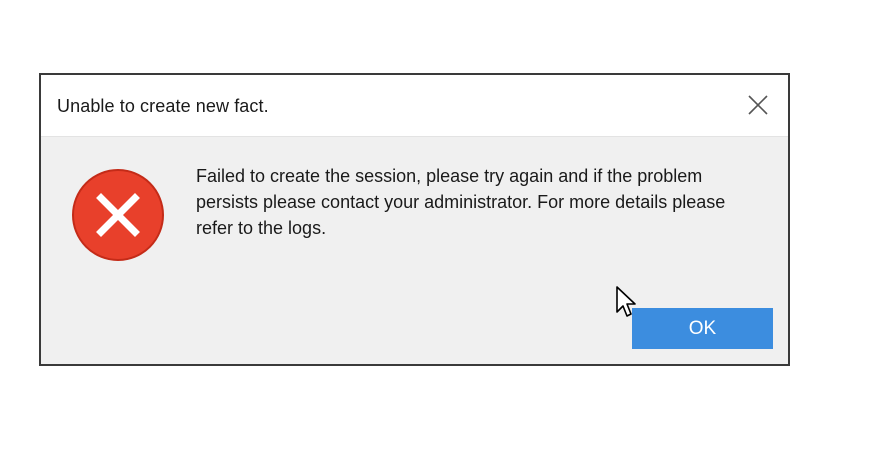 The width and height of the screenshot is (895, 453). Describe the element at coordinates (118, 215) in the screenshot. I see `error-icon` at that location.